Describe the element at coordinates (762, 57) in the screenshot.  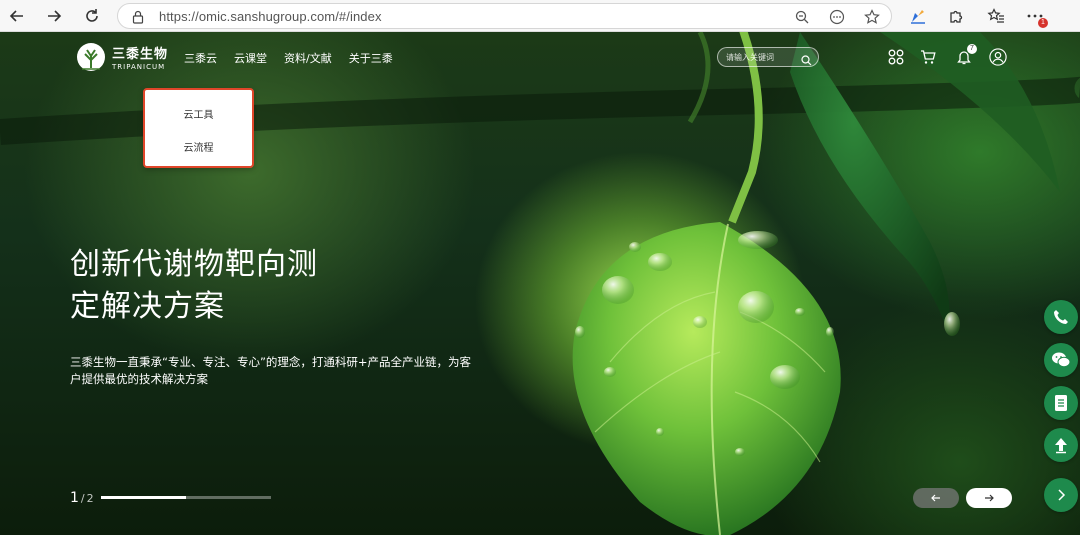
I see `search-input` at that location.